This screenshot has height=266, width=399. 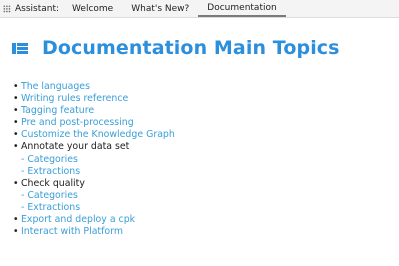 I want to click on link-check-extractions: - Extractions, so click(x=50, y=207).